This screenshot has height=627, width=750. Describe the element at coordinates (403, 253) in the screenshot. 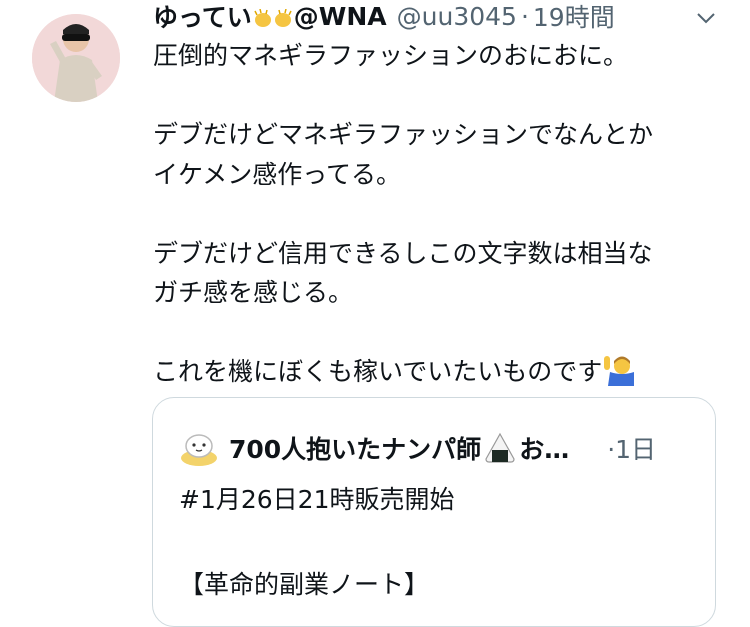

I see `tweet-line: デブだけど信用できるしこの文字数は相当な` at that location.